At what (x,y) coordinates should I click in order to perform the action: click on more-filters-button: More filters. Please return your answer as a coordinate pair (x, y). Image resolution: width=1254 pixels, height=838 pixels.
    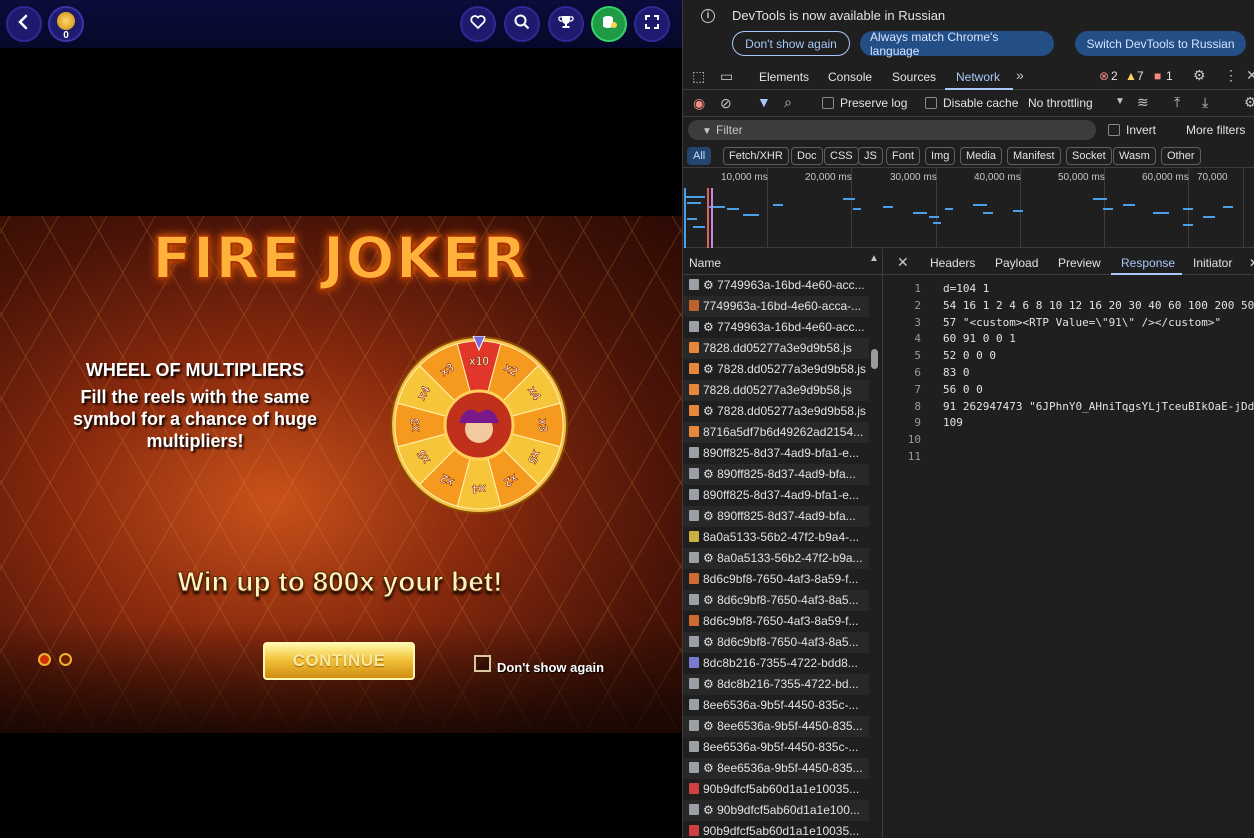
    Looking at the image, I should click on (1215, 130).